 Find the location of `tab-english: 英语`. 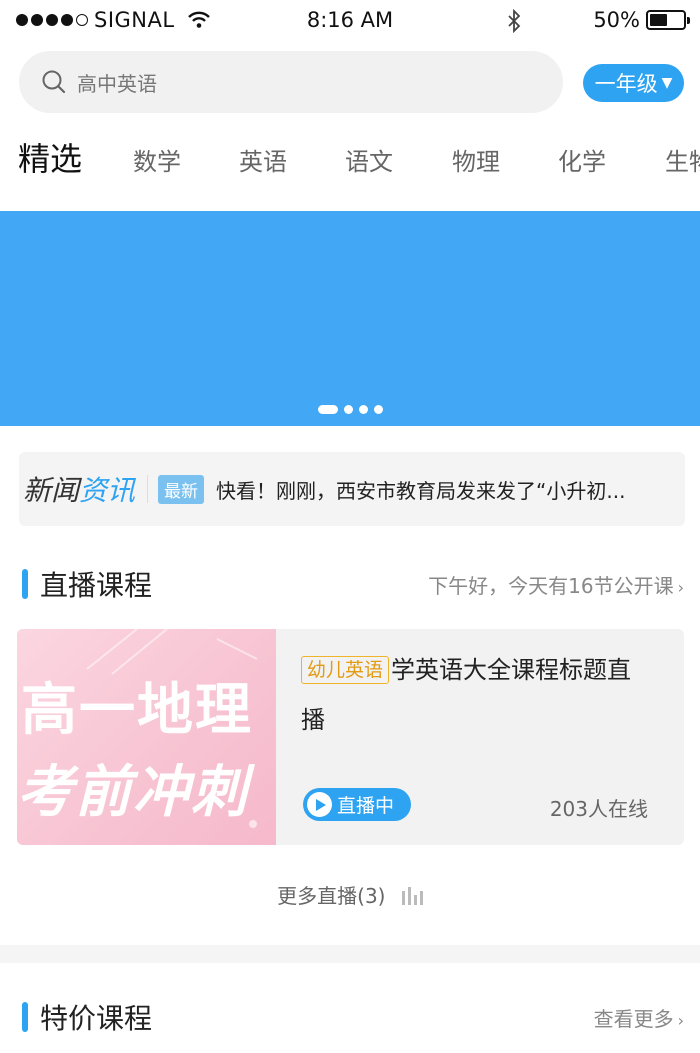

tab-english: 英语 is located at coordinates (263, 159).